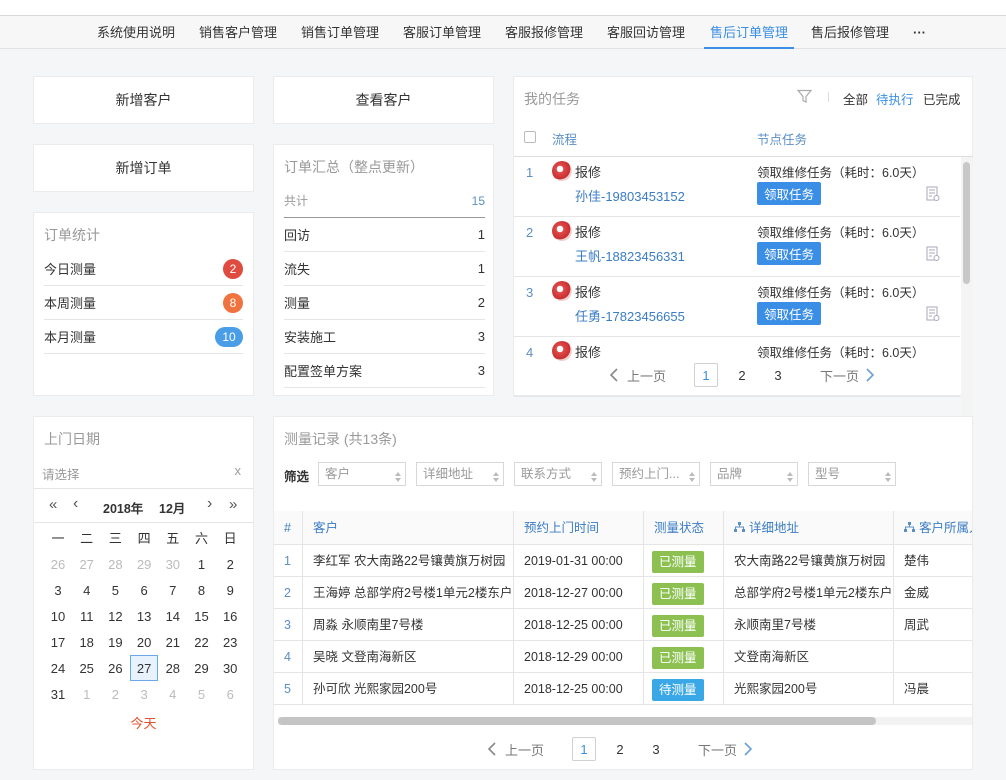 This screenshot has height=780, width=1006. Describe the element at coordinates (288, 528) in the screenshot. I see `col-header-0: #` at that location.